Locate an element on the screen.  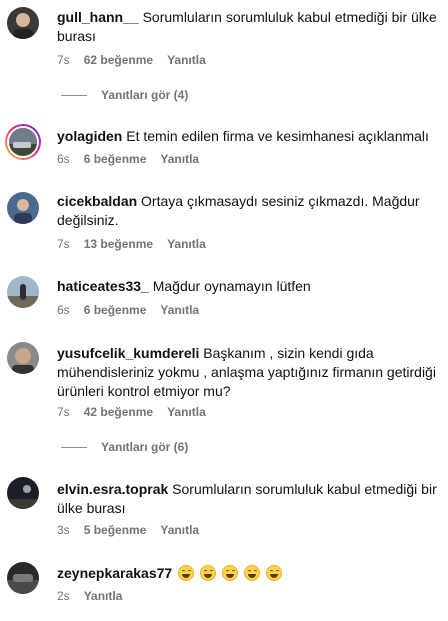
username: yusufcelik_kumdereli is located at coordinates (128, 353).